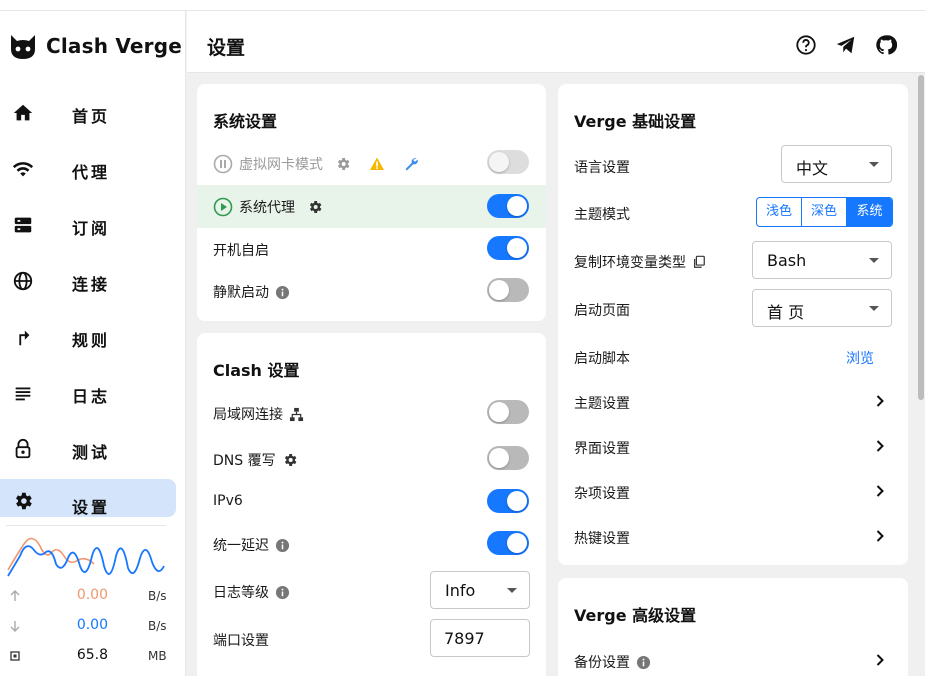 The height and width of the screenshot is (676, 925). Describe the element at coordinates (480, 590) in the screenshot. I see `log-level-select: Info` at that location.